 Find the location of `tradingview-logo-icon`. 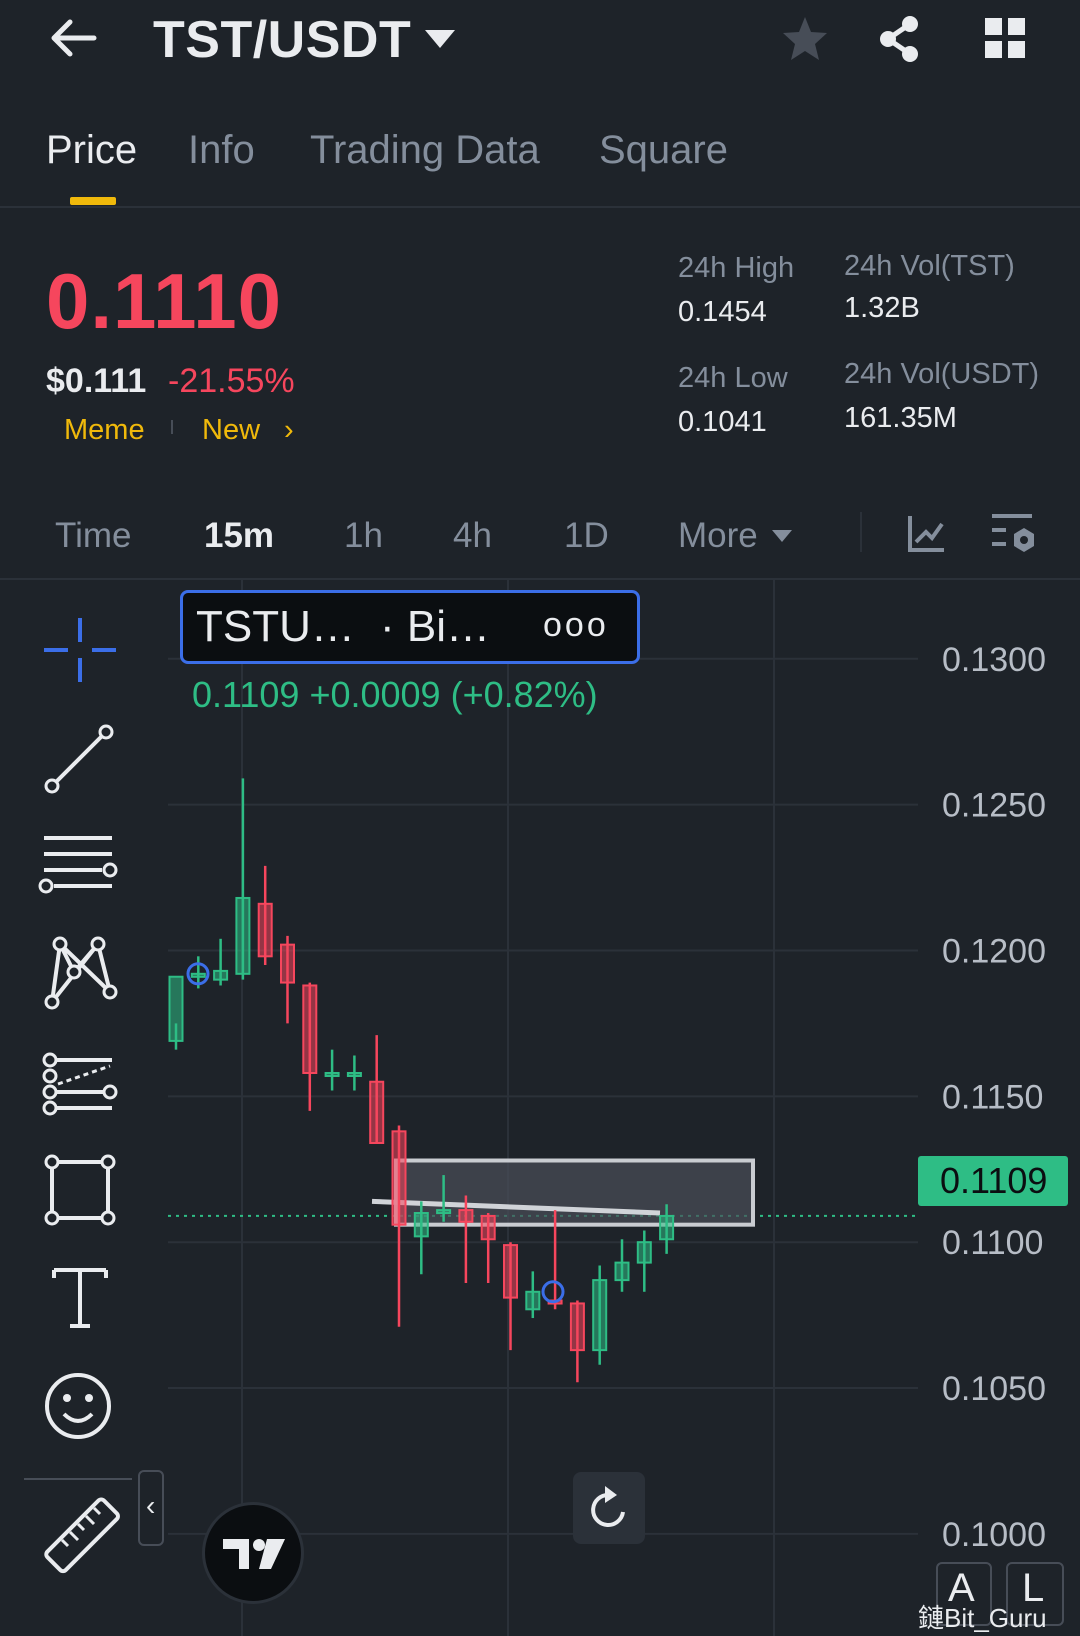

tradingview-logo-icon is located at coordinates (253, 1553).